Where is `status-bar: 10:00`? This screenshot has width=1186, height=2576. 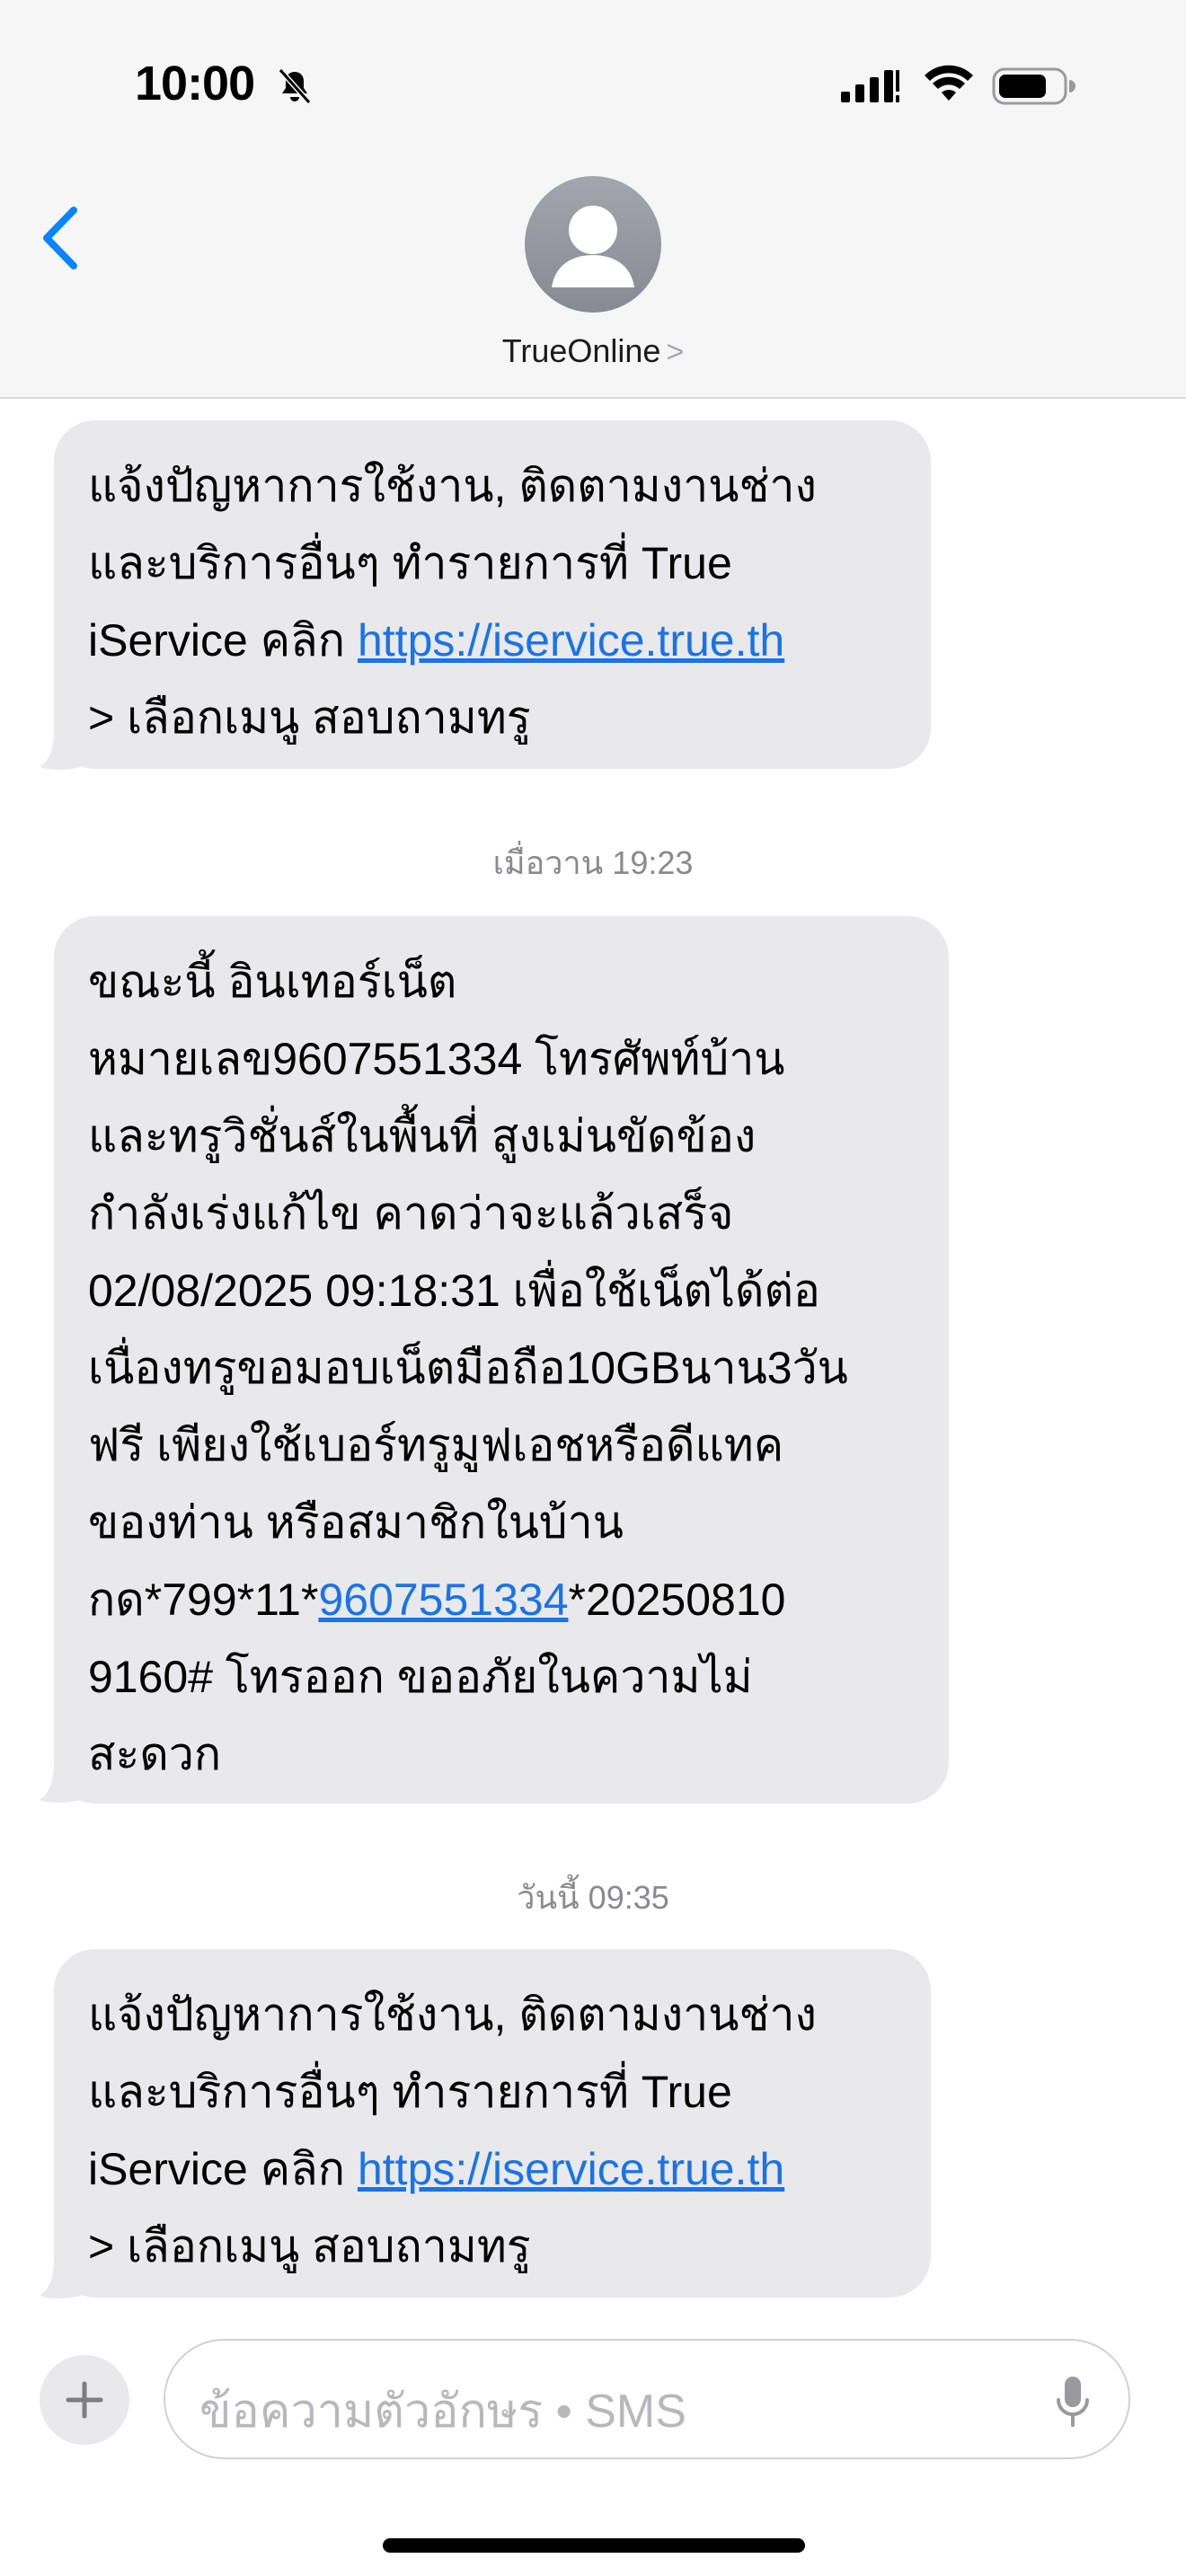 status-bar: 10:00 is located at coordinates (593, 85).